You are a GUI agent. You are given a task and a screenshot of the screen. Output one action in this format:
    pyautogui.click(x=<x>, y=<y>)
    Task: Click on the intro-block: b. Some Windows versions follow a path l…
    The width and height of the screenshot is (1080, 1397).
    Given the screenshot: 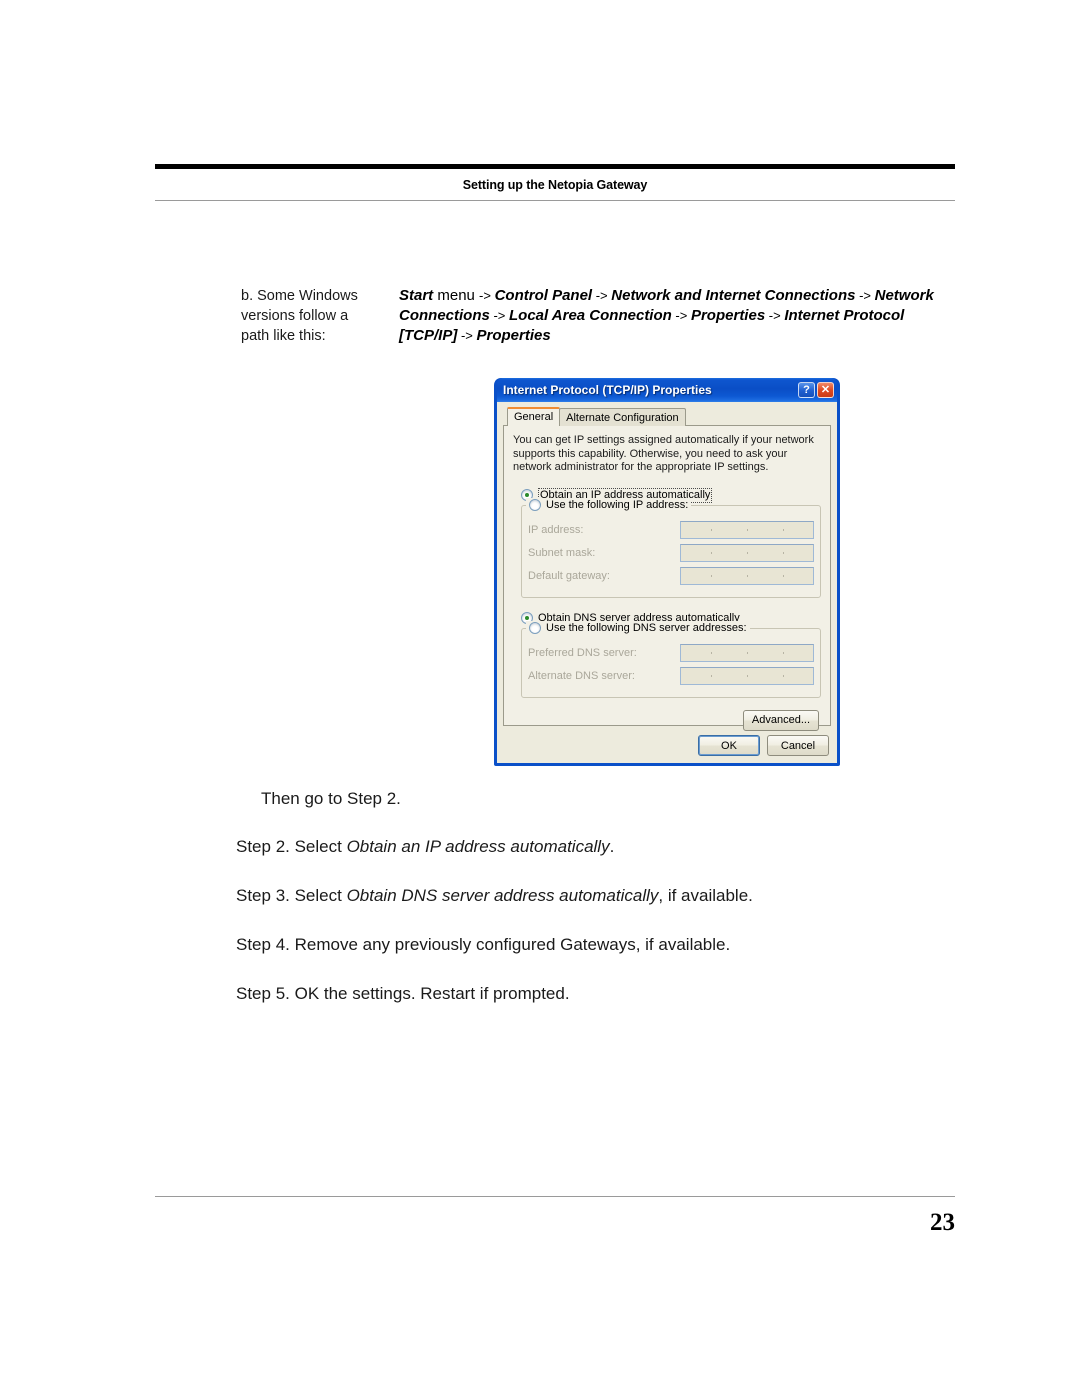 What is the action you would take?
    pyautogui.click(x=591, y=316)
    